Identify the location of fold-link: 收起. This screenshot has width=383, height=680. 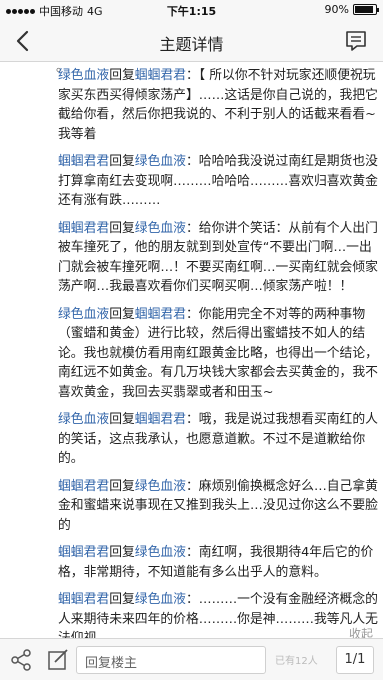
(361, 631).